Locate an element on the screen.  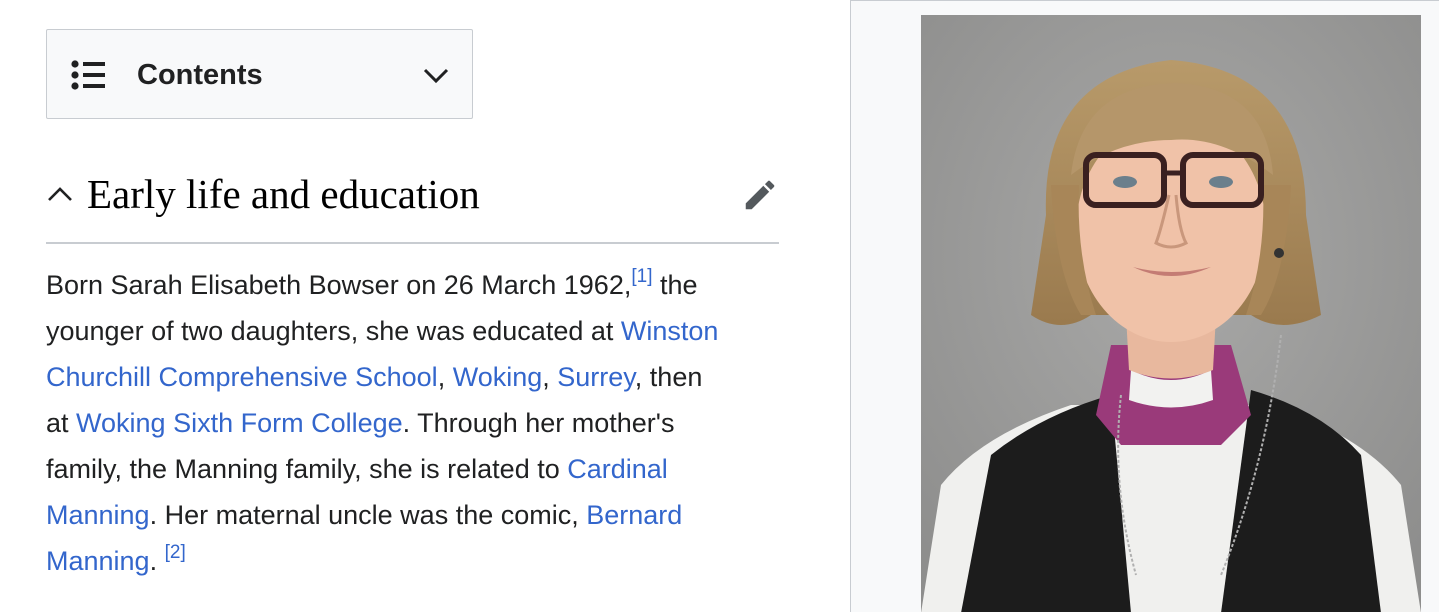
contents-toggle-button: Contents is located at coordinates (259, 74).